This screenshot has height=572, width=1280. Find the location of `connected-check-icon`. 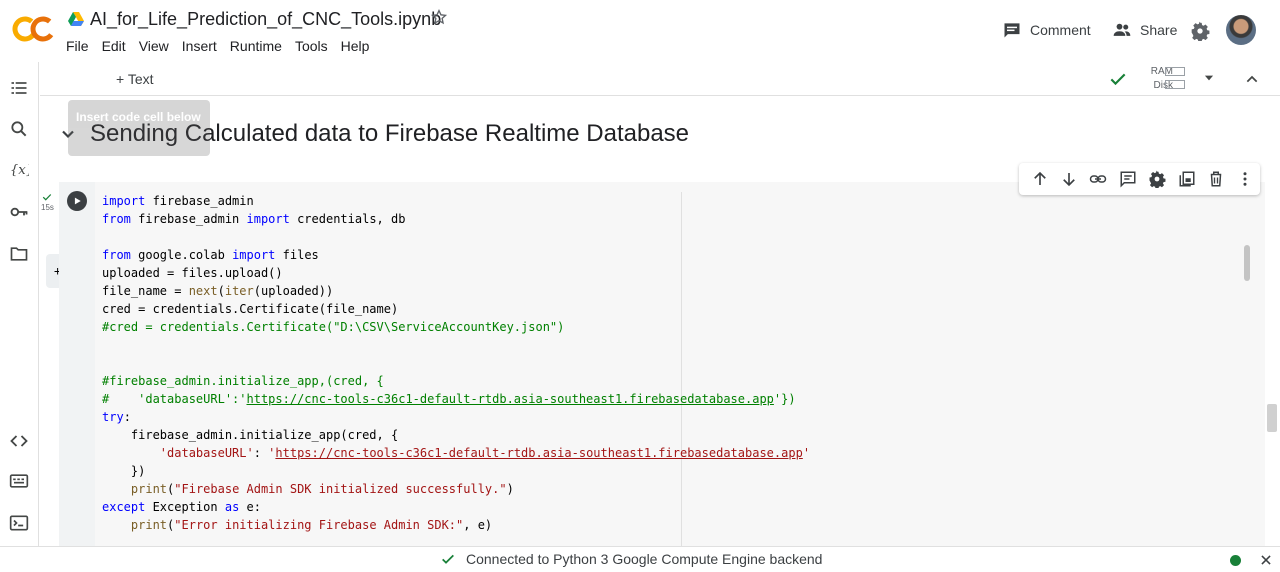

connected-check-icon is located at coordinates (1118, 79).